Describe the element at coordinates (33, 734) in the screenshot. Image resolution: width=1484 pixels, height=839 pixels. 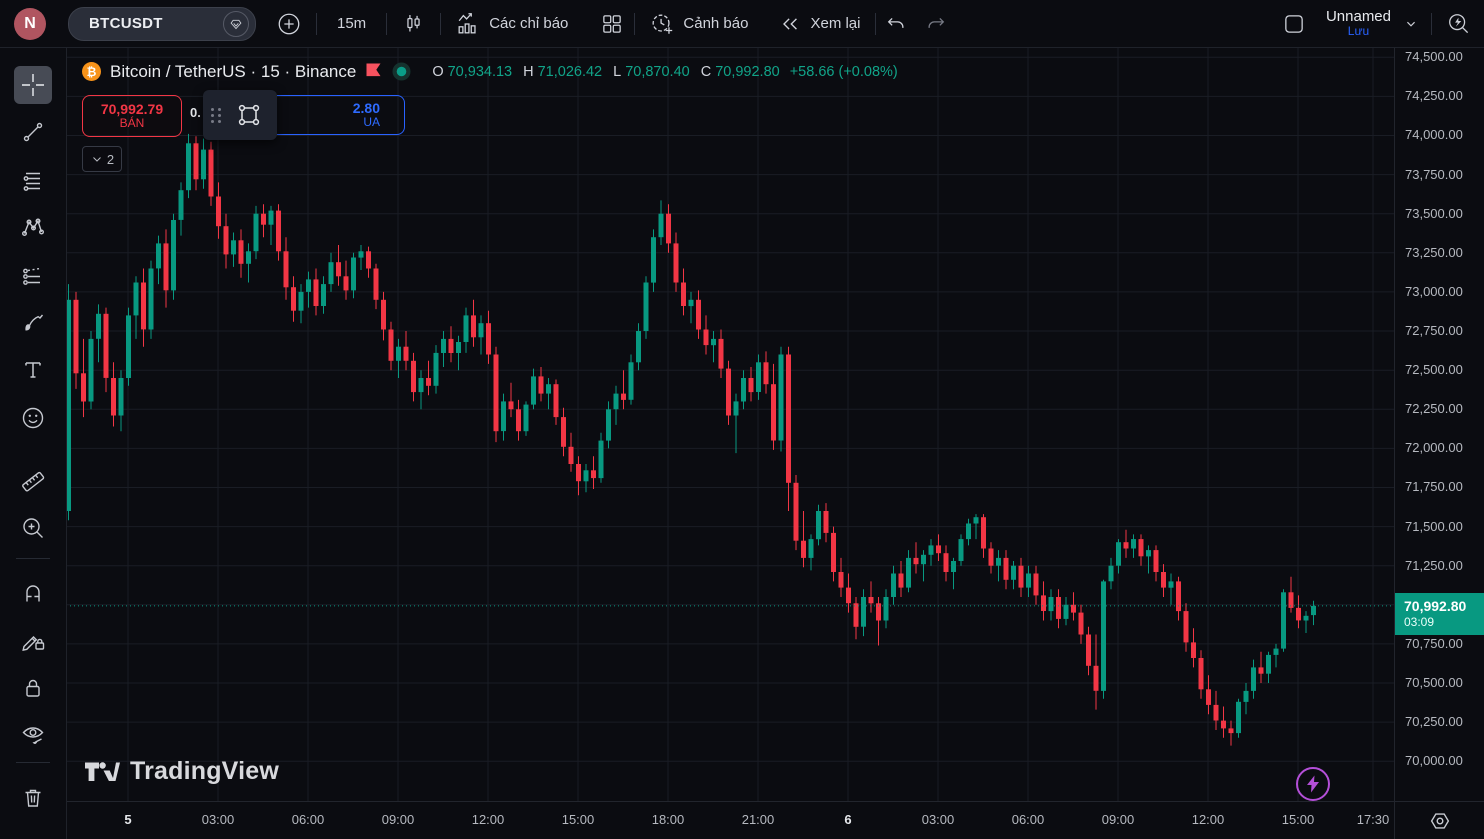
I see `tool-hide-drawings` at that location.